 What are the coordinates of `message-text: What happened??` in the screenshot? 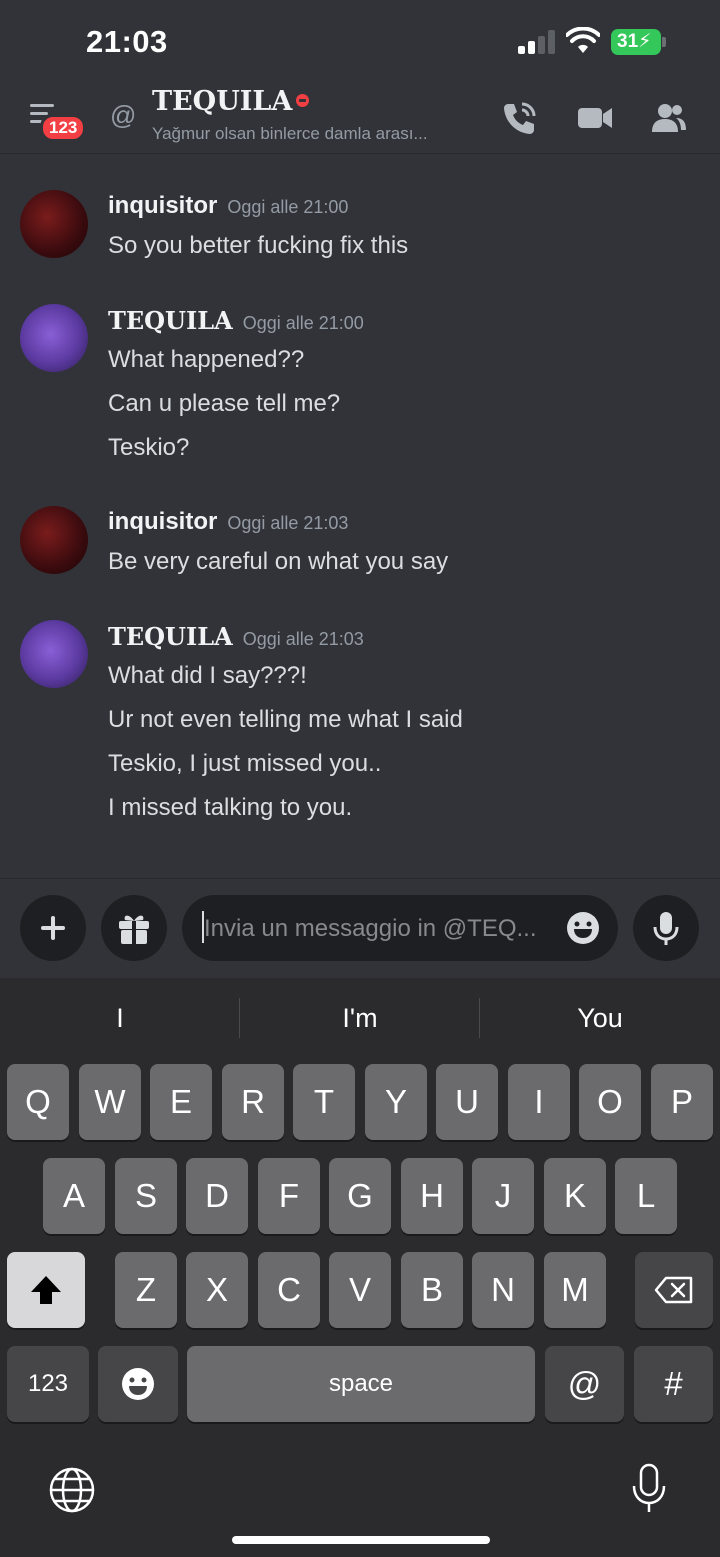 It's located at (206, 360).